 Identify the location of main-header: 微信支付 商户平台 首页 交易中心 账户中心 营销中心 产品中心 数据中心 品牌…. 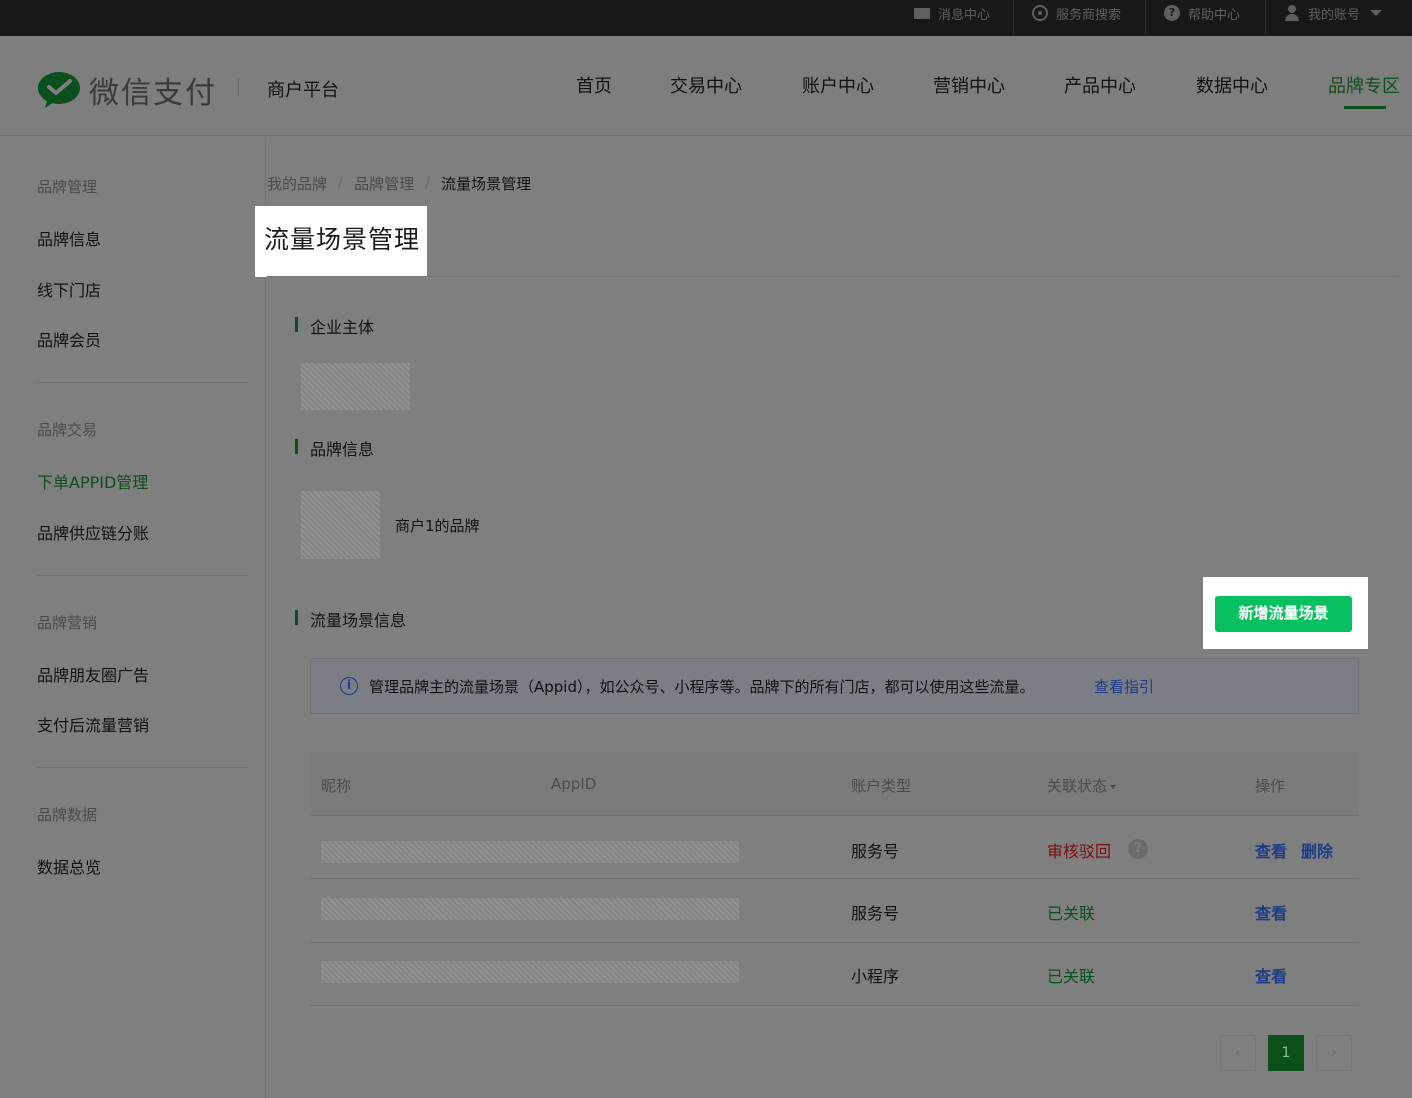
(706, 86).